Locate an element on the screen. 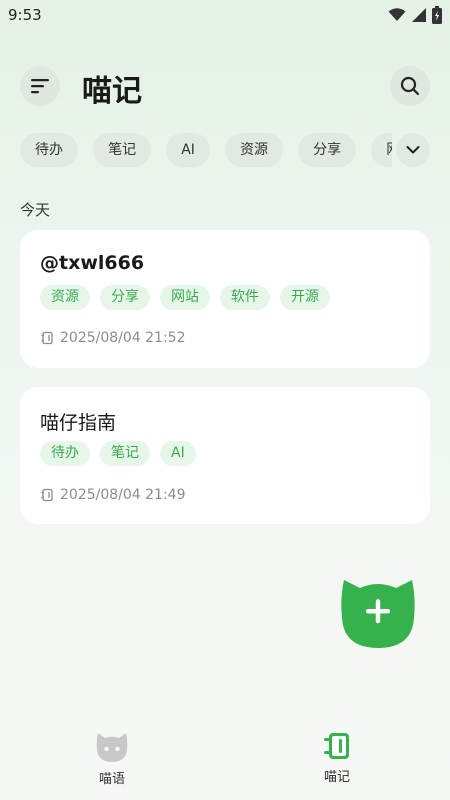  filter-chip: 资源 is located at coordinates (254, 150).